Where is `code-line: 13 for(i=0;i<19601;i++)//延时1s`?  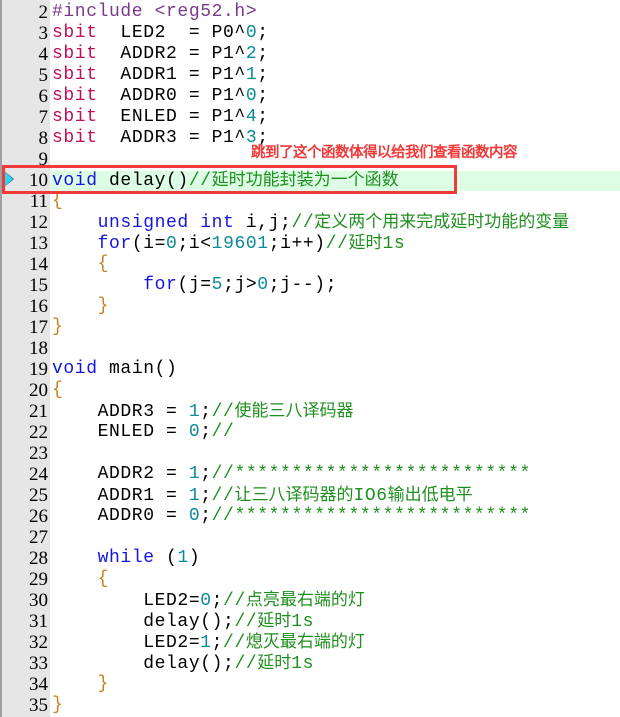
code-line: 13 for(i=0;i<19601;i++)//延时1s is located at coordinates (310, 243).